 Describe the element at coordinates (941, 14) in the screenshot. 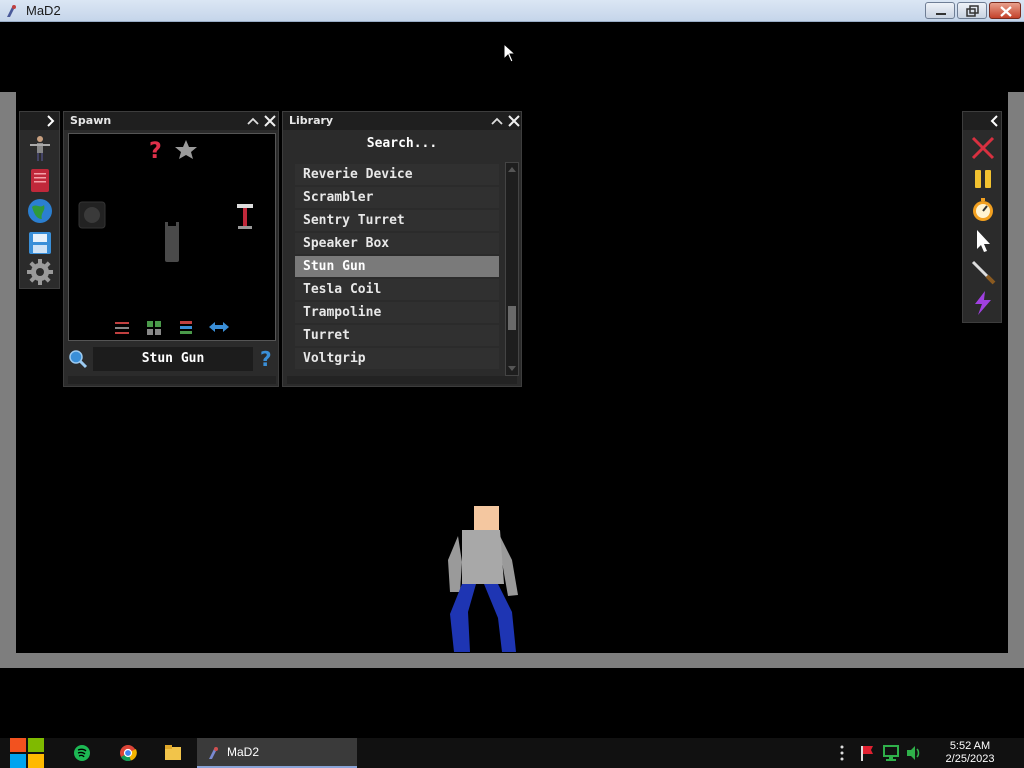

I see `minimize-icon` at that location.